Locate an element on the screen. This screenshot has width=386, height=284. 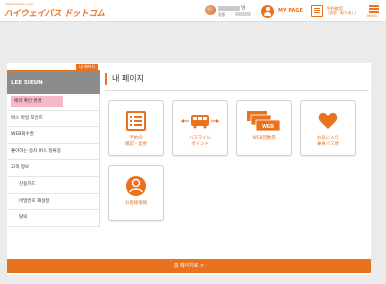
tile-label: お気に入り 乗車バス停 is located at coordinates (328, 142).